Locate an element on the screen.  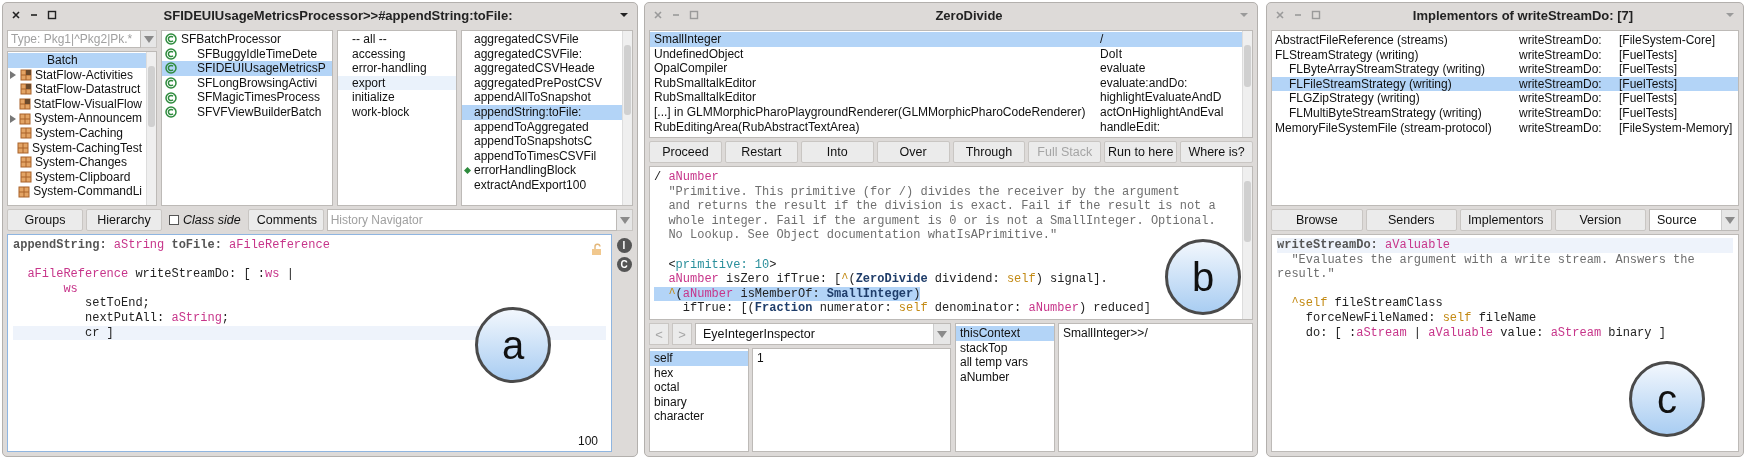
stack-frame: SmallInteger / is located at coordinates (946, 39).